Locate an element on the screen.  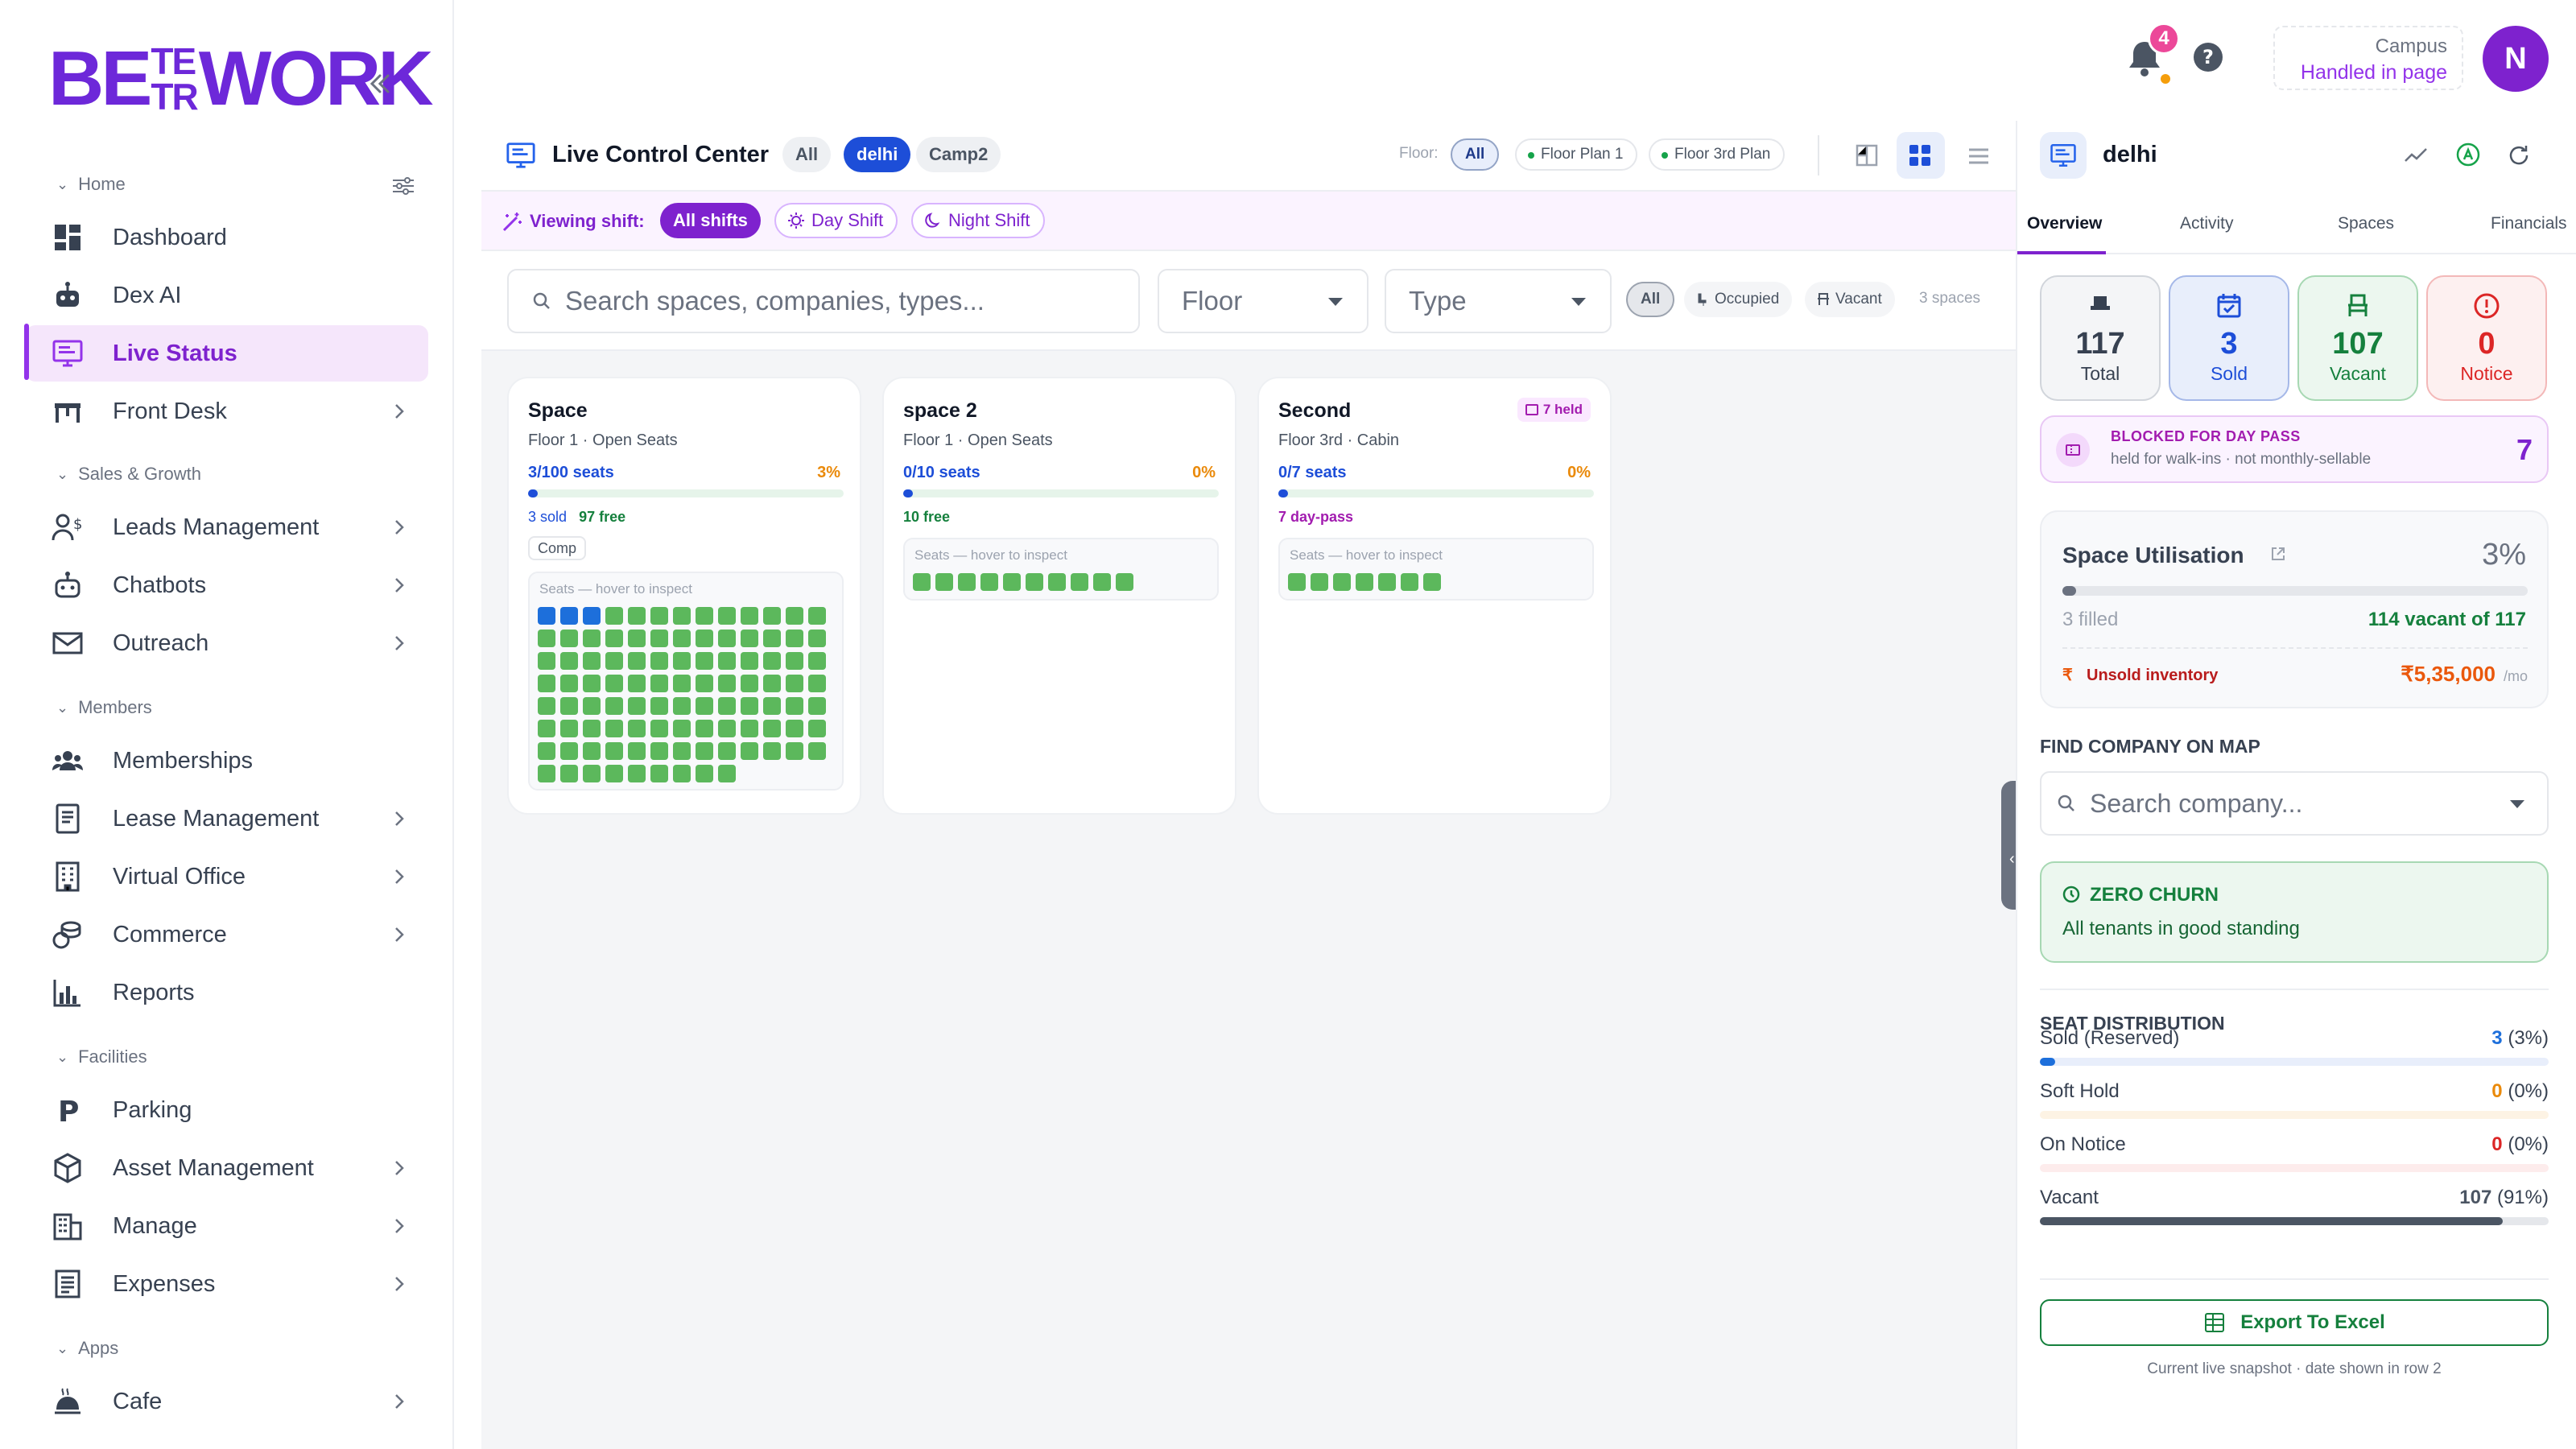
sidebar-item-dashboard: Dashboard is located at coordinates (227, 237).